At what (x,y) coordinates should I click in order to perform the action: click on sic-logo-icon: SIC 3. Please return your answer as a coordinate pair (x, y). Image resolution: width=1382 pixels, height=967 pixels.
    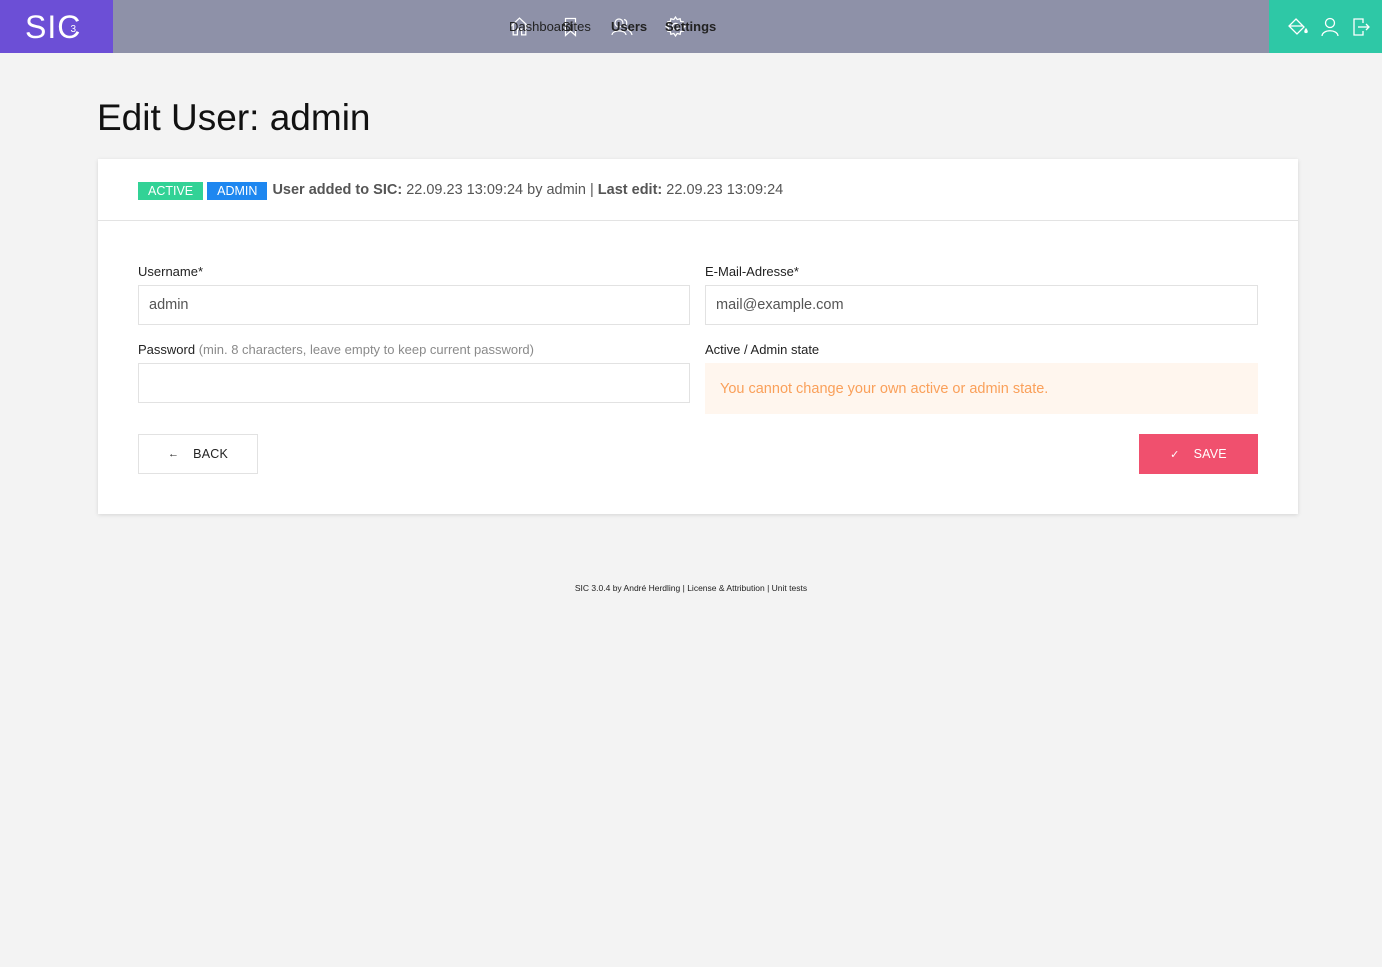
    Looking at the image, I should click on (52, 27).